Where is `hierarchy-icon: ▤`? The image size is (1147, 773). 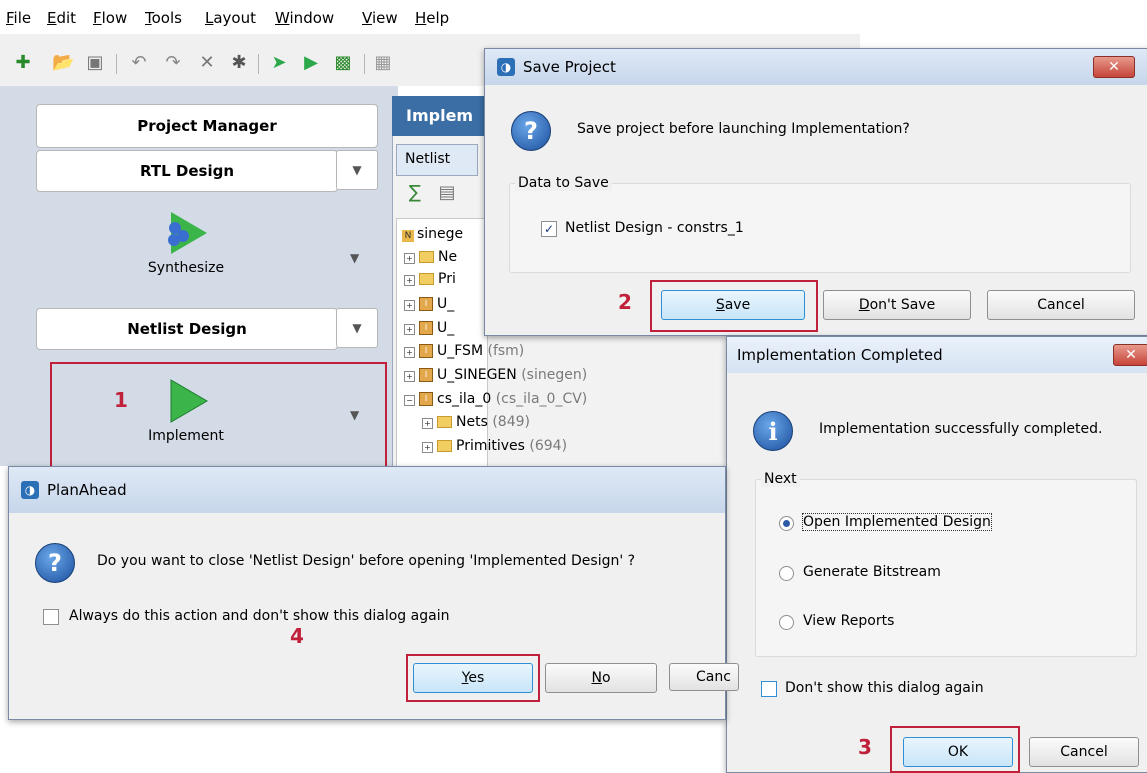 hierarchy-icon: ▤ is located at coordinates (447, 193).